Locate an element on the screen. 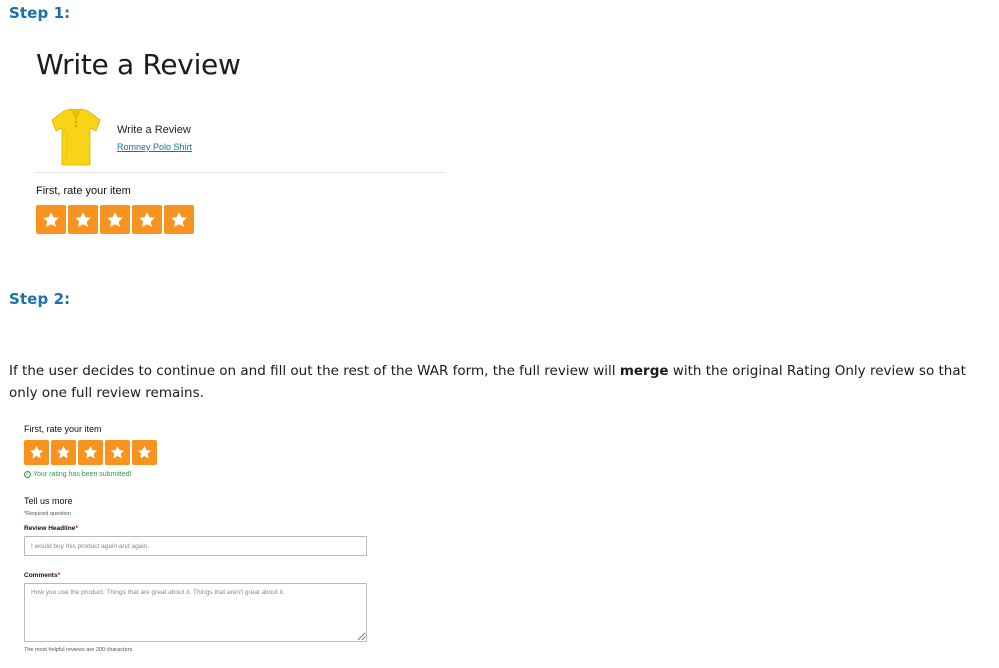 This screenshot has height=668, width=999. rate-item-label-2: First, rate your item is located at coordinates (63, 429).